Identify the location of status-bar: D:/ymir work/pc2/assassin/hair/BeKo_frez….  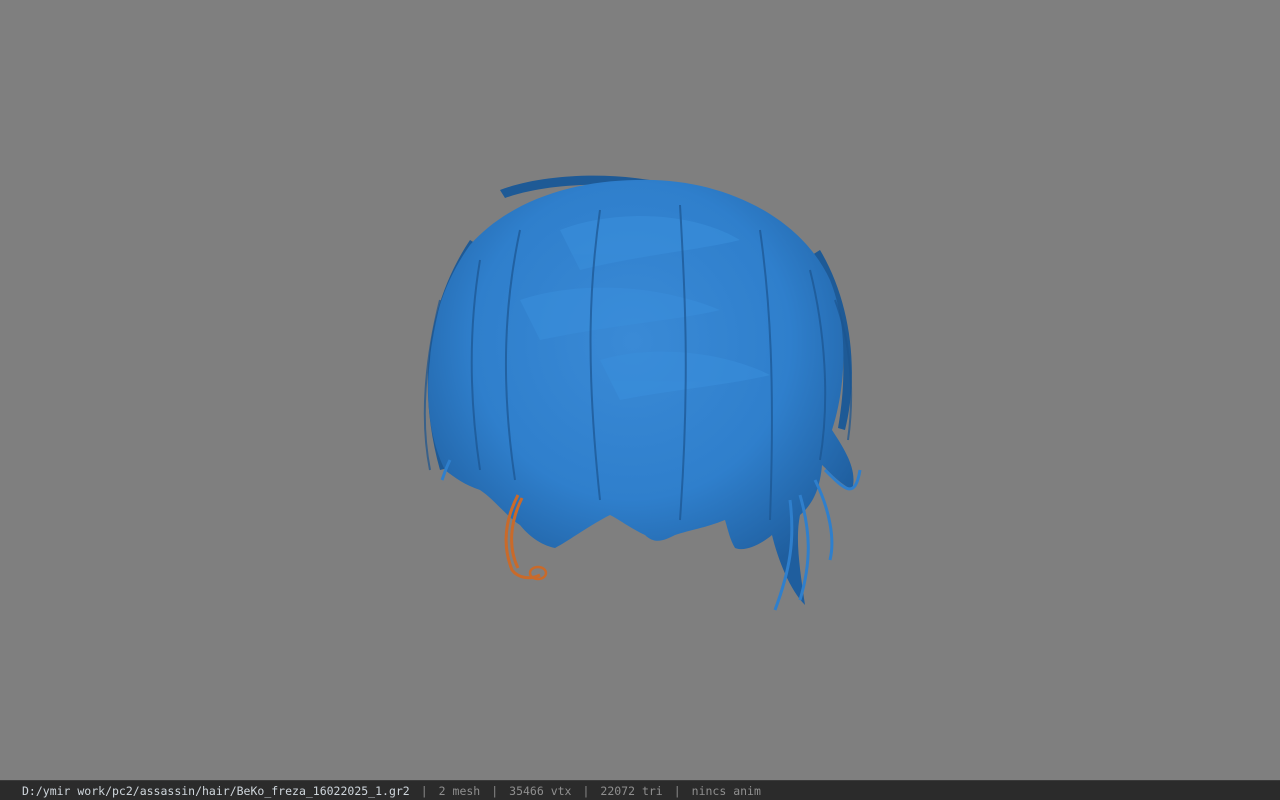
(640, 790).